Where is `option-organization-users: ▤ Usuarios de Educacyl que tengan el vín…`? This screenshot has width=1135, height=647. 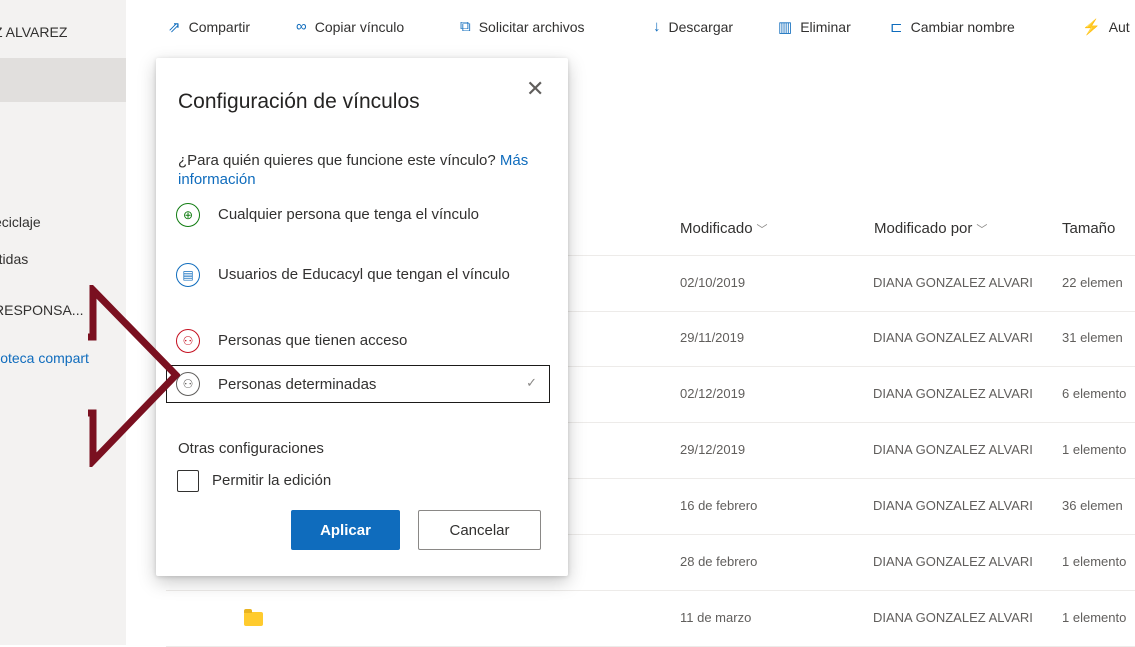
option-organization-users: ▤ Usuarios de Educacyl que tengan el vín… is located at coordinates (358, 284).